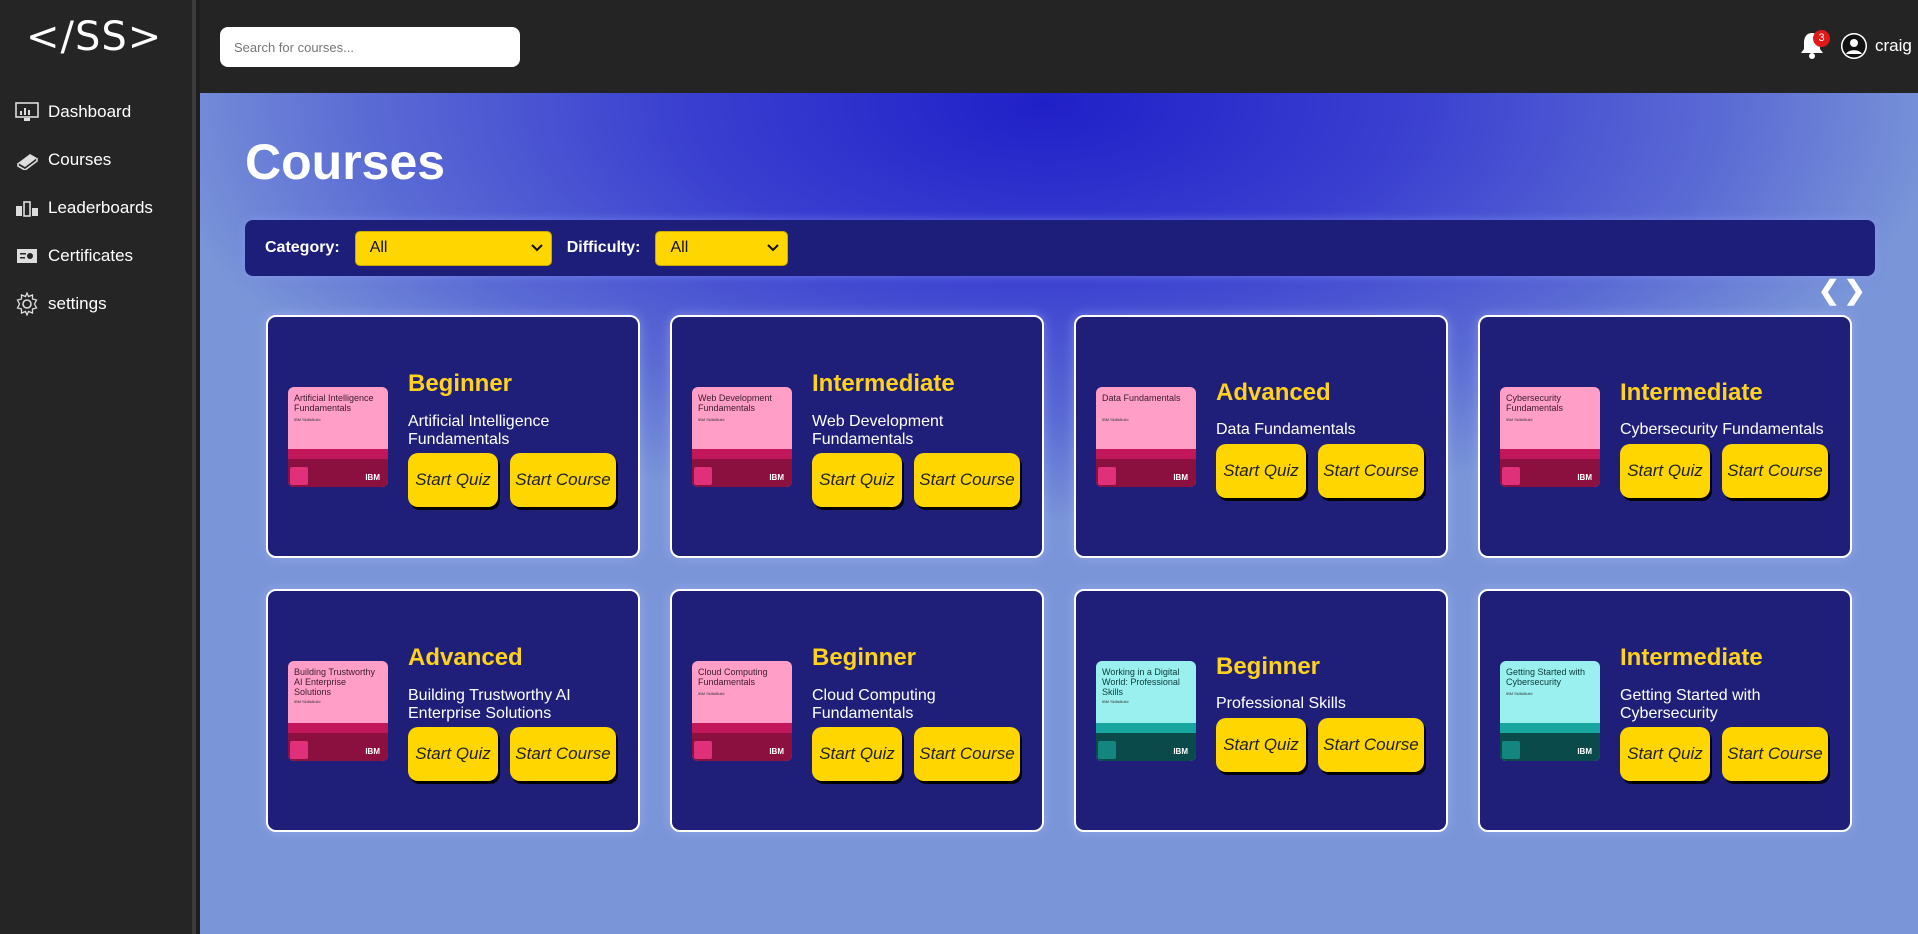 This screenshot has width=1918, height=934. I want to click on certificate-icon, so click(27, 256).